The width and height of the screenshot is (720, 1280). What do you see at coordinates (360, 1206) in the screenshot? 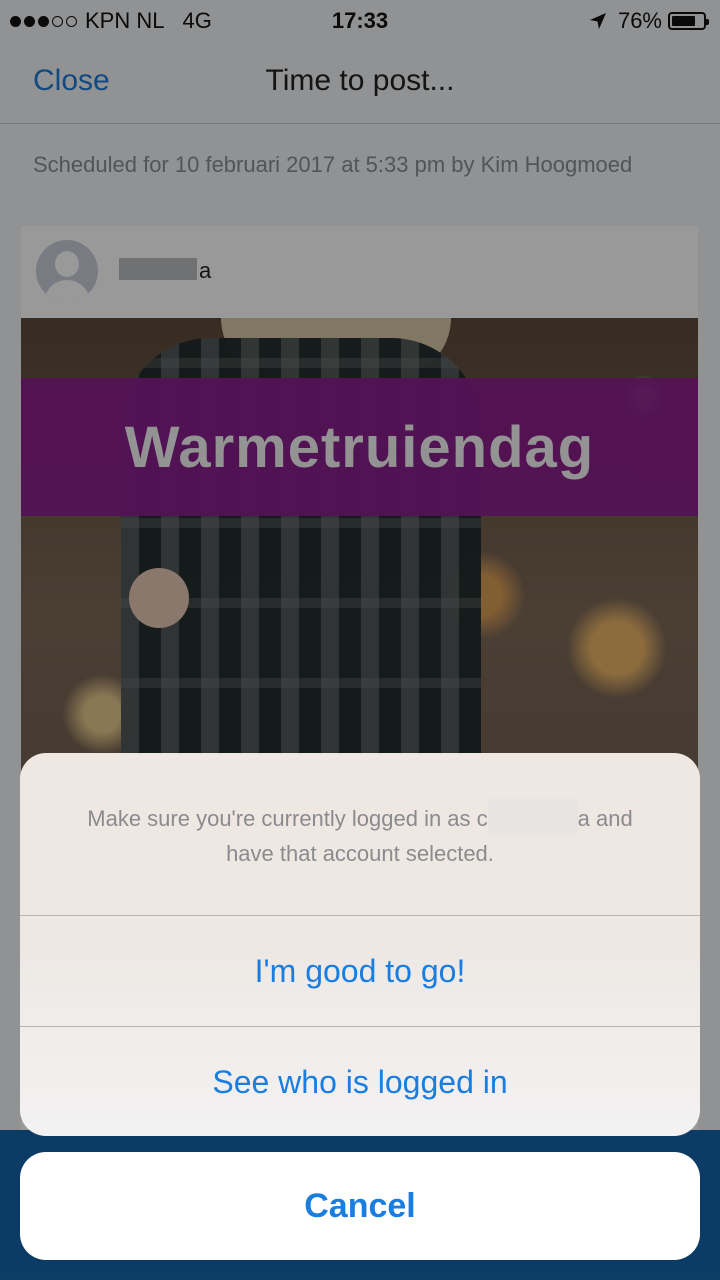
I see `cancel-button: Cancel` at bounding box center [360, 1206].